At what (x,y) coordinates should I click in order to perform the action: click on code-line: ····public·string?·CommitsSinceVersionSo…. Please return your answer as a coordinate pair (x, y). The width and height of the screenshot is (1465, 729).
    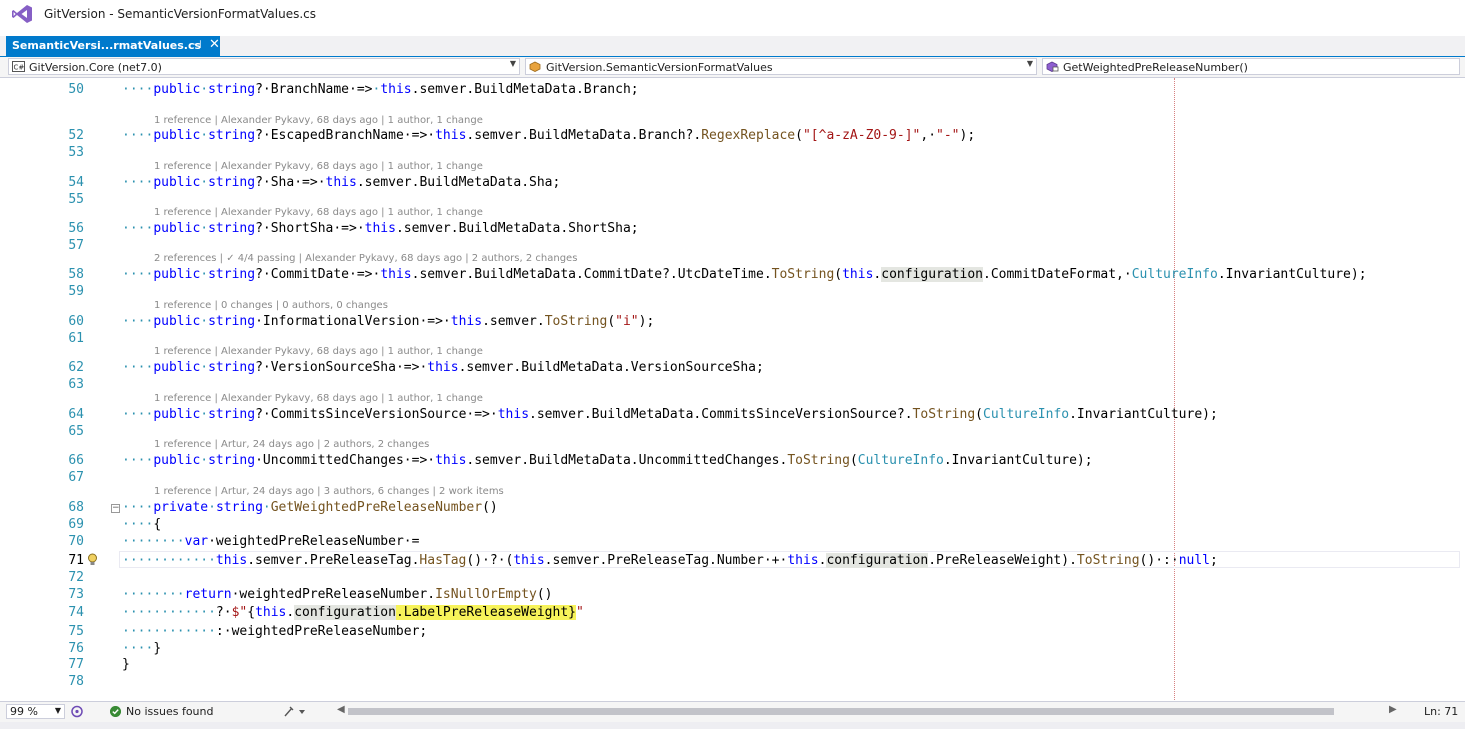
    Looking at the image, I should click on (670, 414).